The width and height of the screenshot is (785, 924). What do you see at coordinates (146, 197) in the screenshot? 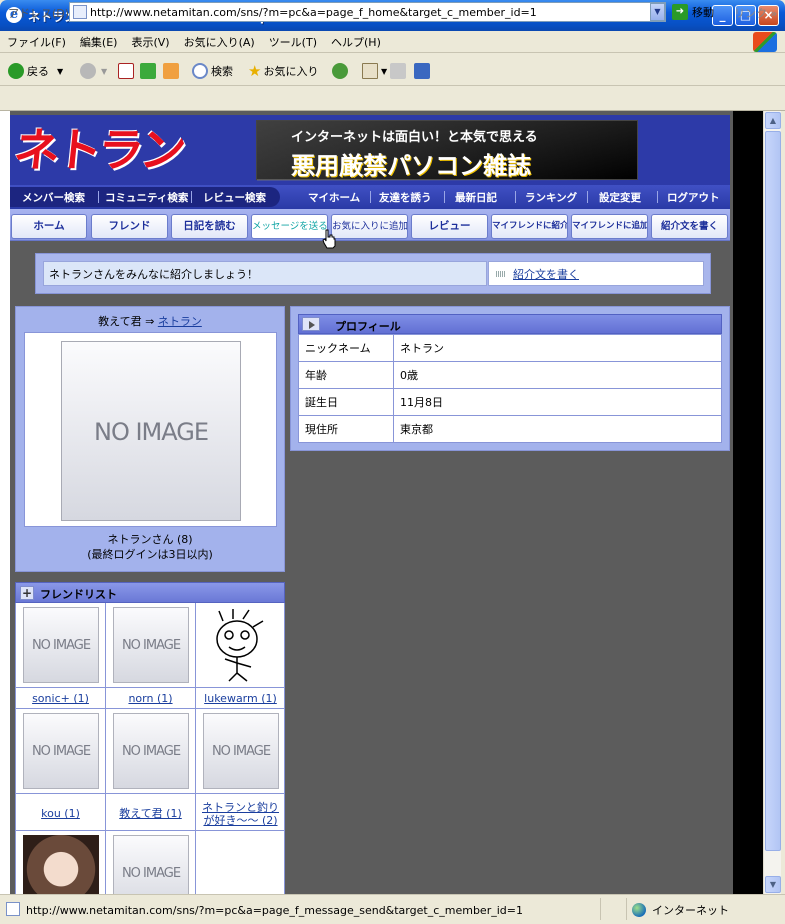
I see `nav-community-search: コミュニティ検索` at bounding box center [146, 197].